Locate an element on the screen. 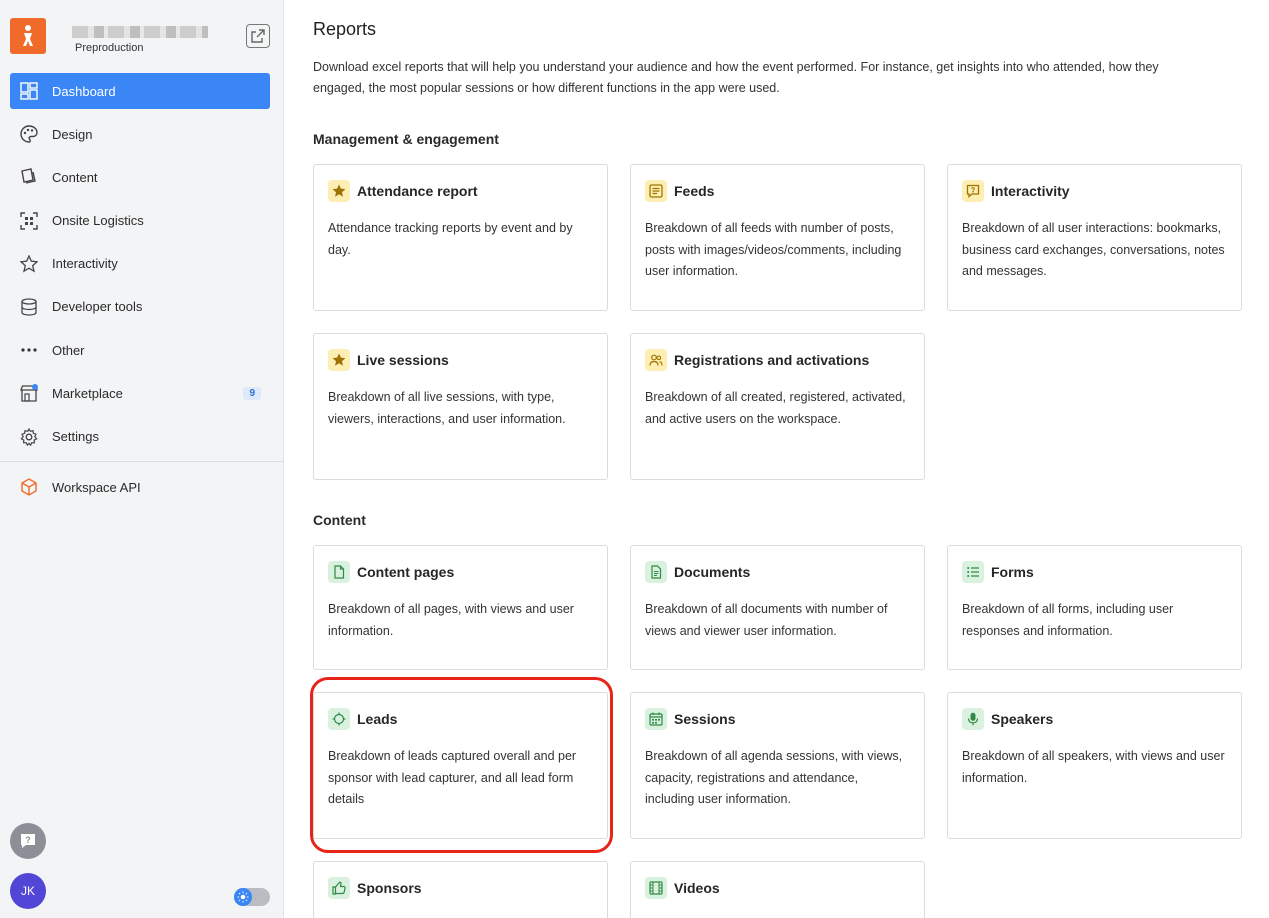 The width and height of the screenshot is (1269, 918). card-title: Interactivity is located at coordinates (1030, 191).